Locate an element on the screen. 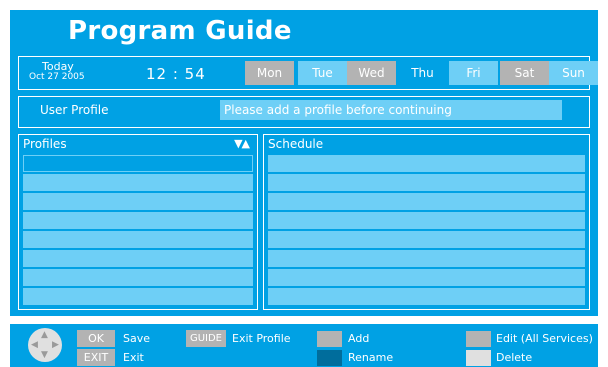 Image resolution: width=608 pixels, height=367 pixels. save-label: Save is located at coordinates (137, 338).